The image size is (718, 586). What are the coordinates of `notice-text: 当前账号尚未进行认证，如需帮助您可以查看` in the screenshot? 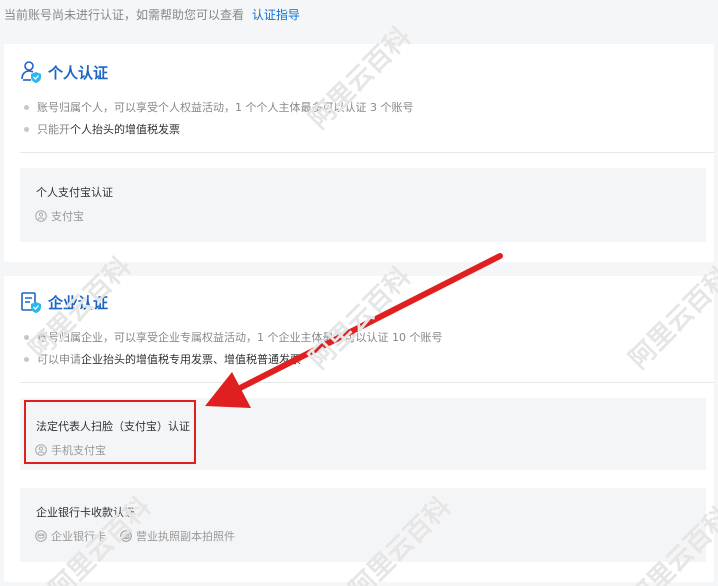 It's located at (124, 15).